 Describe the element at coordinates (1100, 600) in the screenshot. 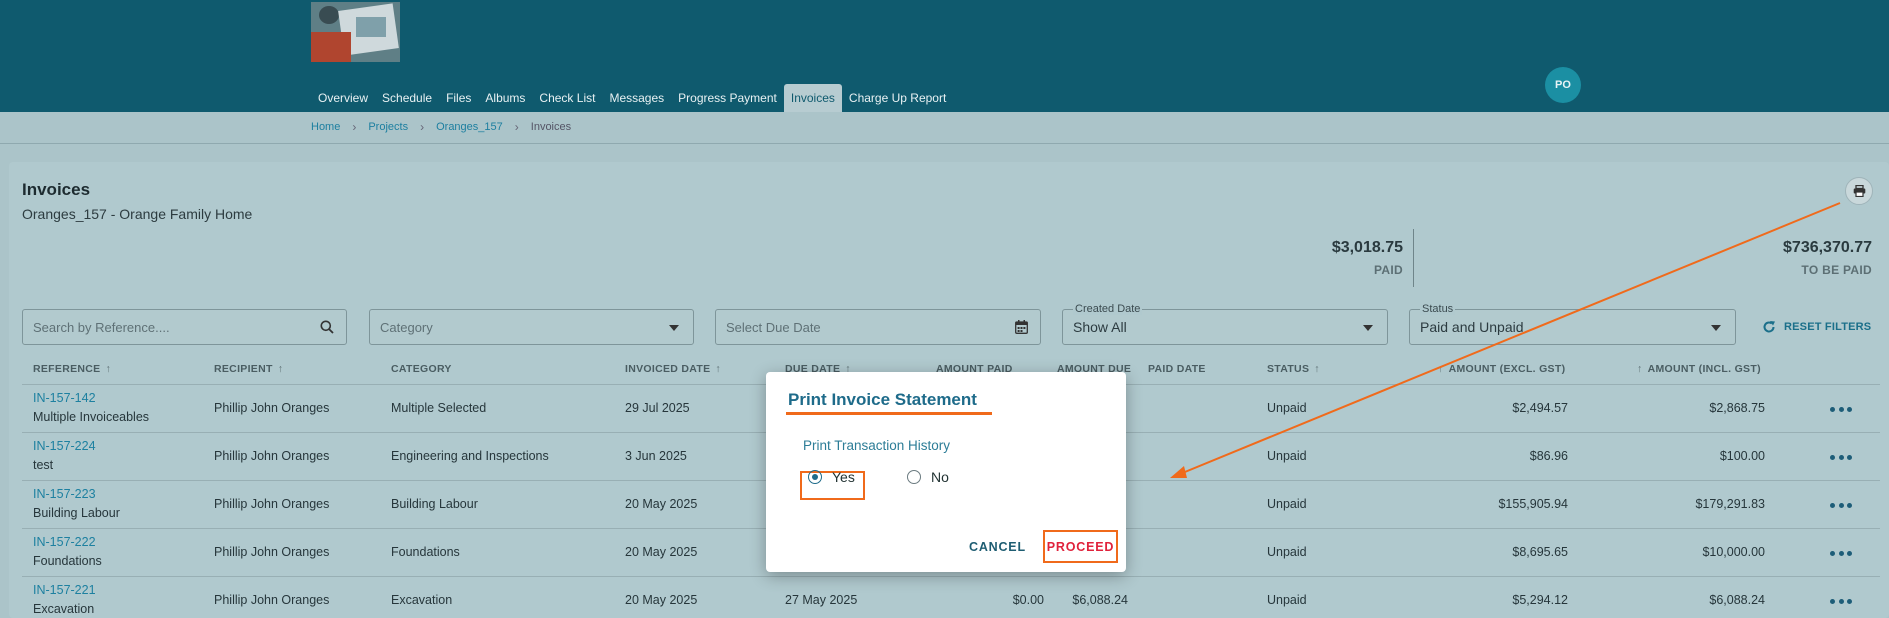

I see `cell-amount_due: $6,088.24` at that location.